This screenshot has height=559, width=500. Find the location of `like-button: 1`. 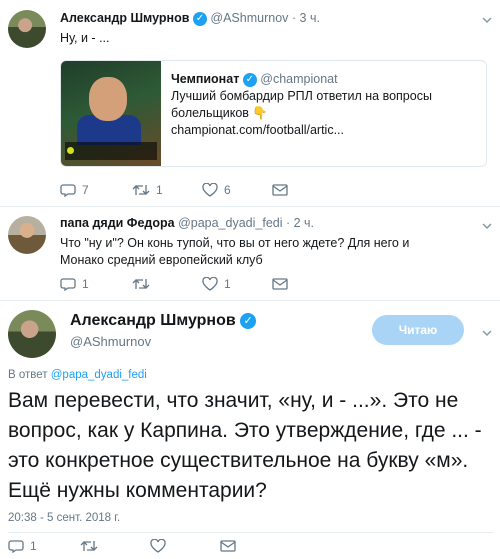

like-button: 1 is located at coordinates (237, 284).